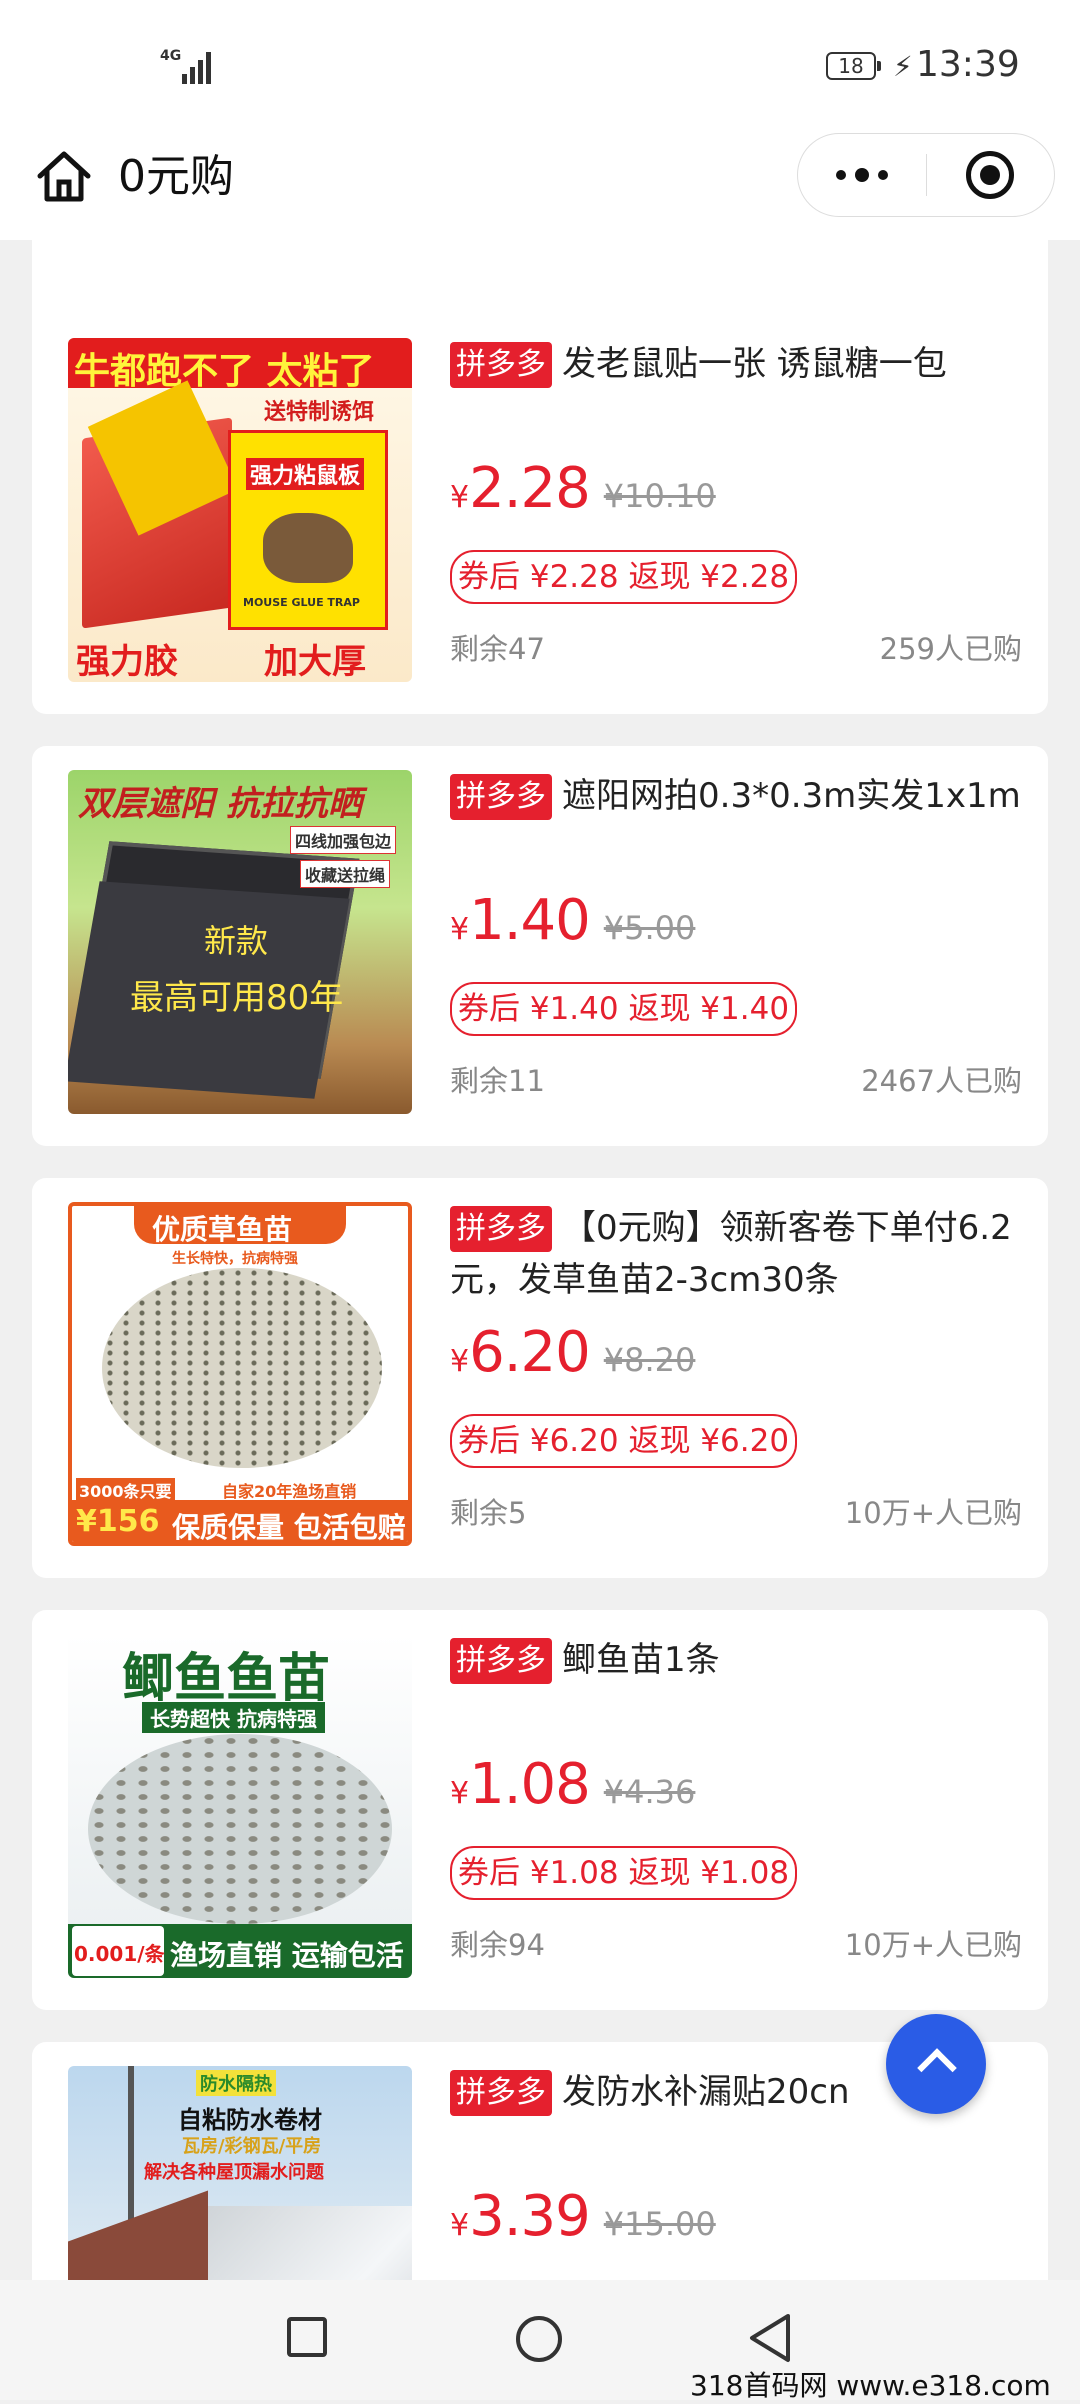  Describe the element at coordinates (870, 2385) in the screenshot. I see `watermark: 318首码网 www.e318.com` at that location.